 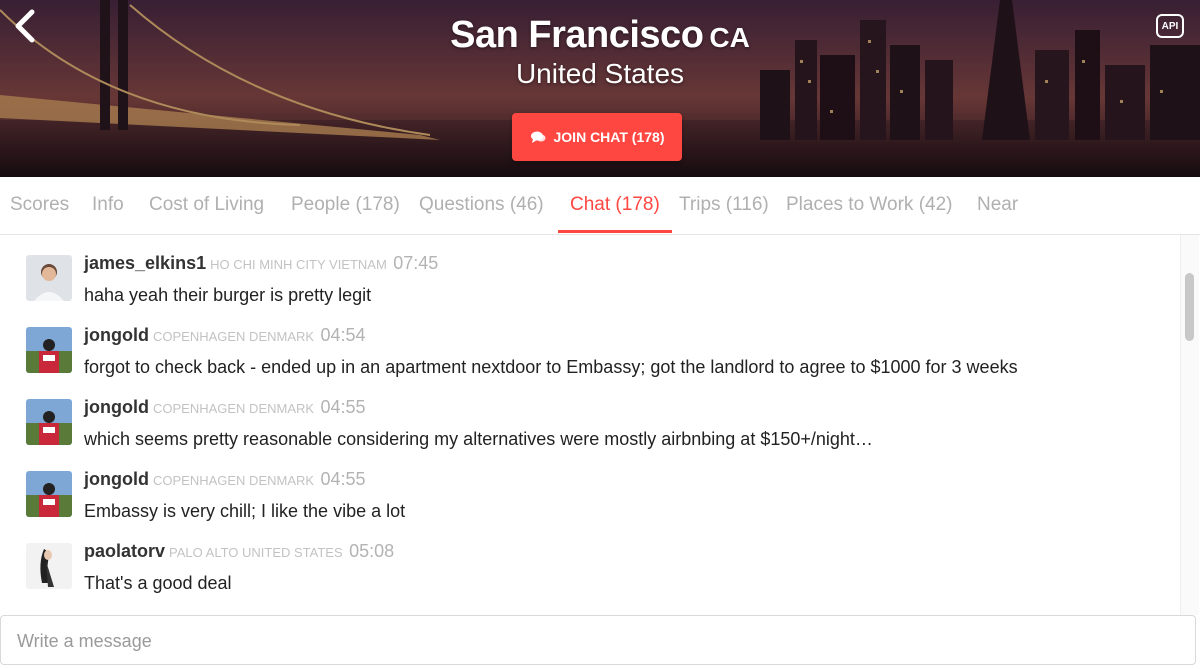 I want to click on tab-trips: Trips (116), so click(x=724, y=205).